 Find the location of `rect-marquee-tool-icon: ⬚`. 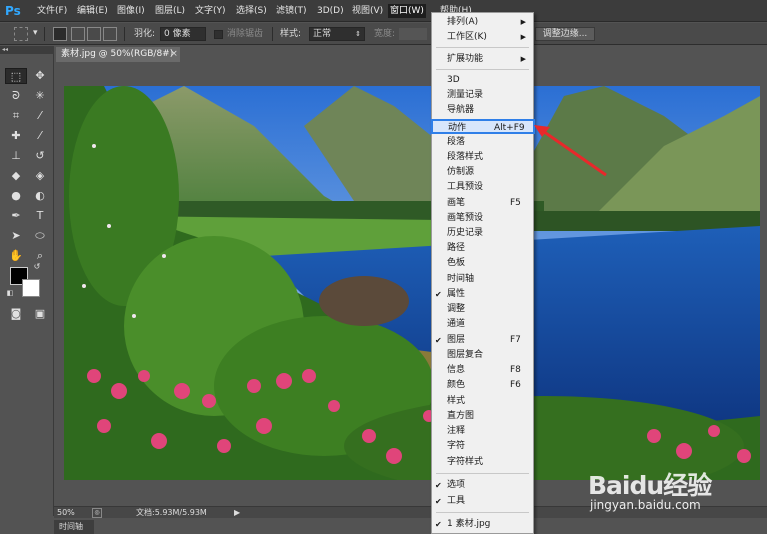

rect-marquee-tool-icon: ⬚ is located at coordinates (16, 76).